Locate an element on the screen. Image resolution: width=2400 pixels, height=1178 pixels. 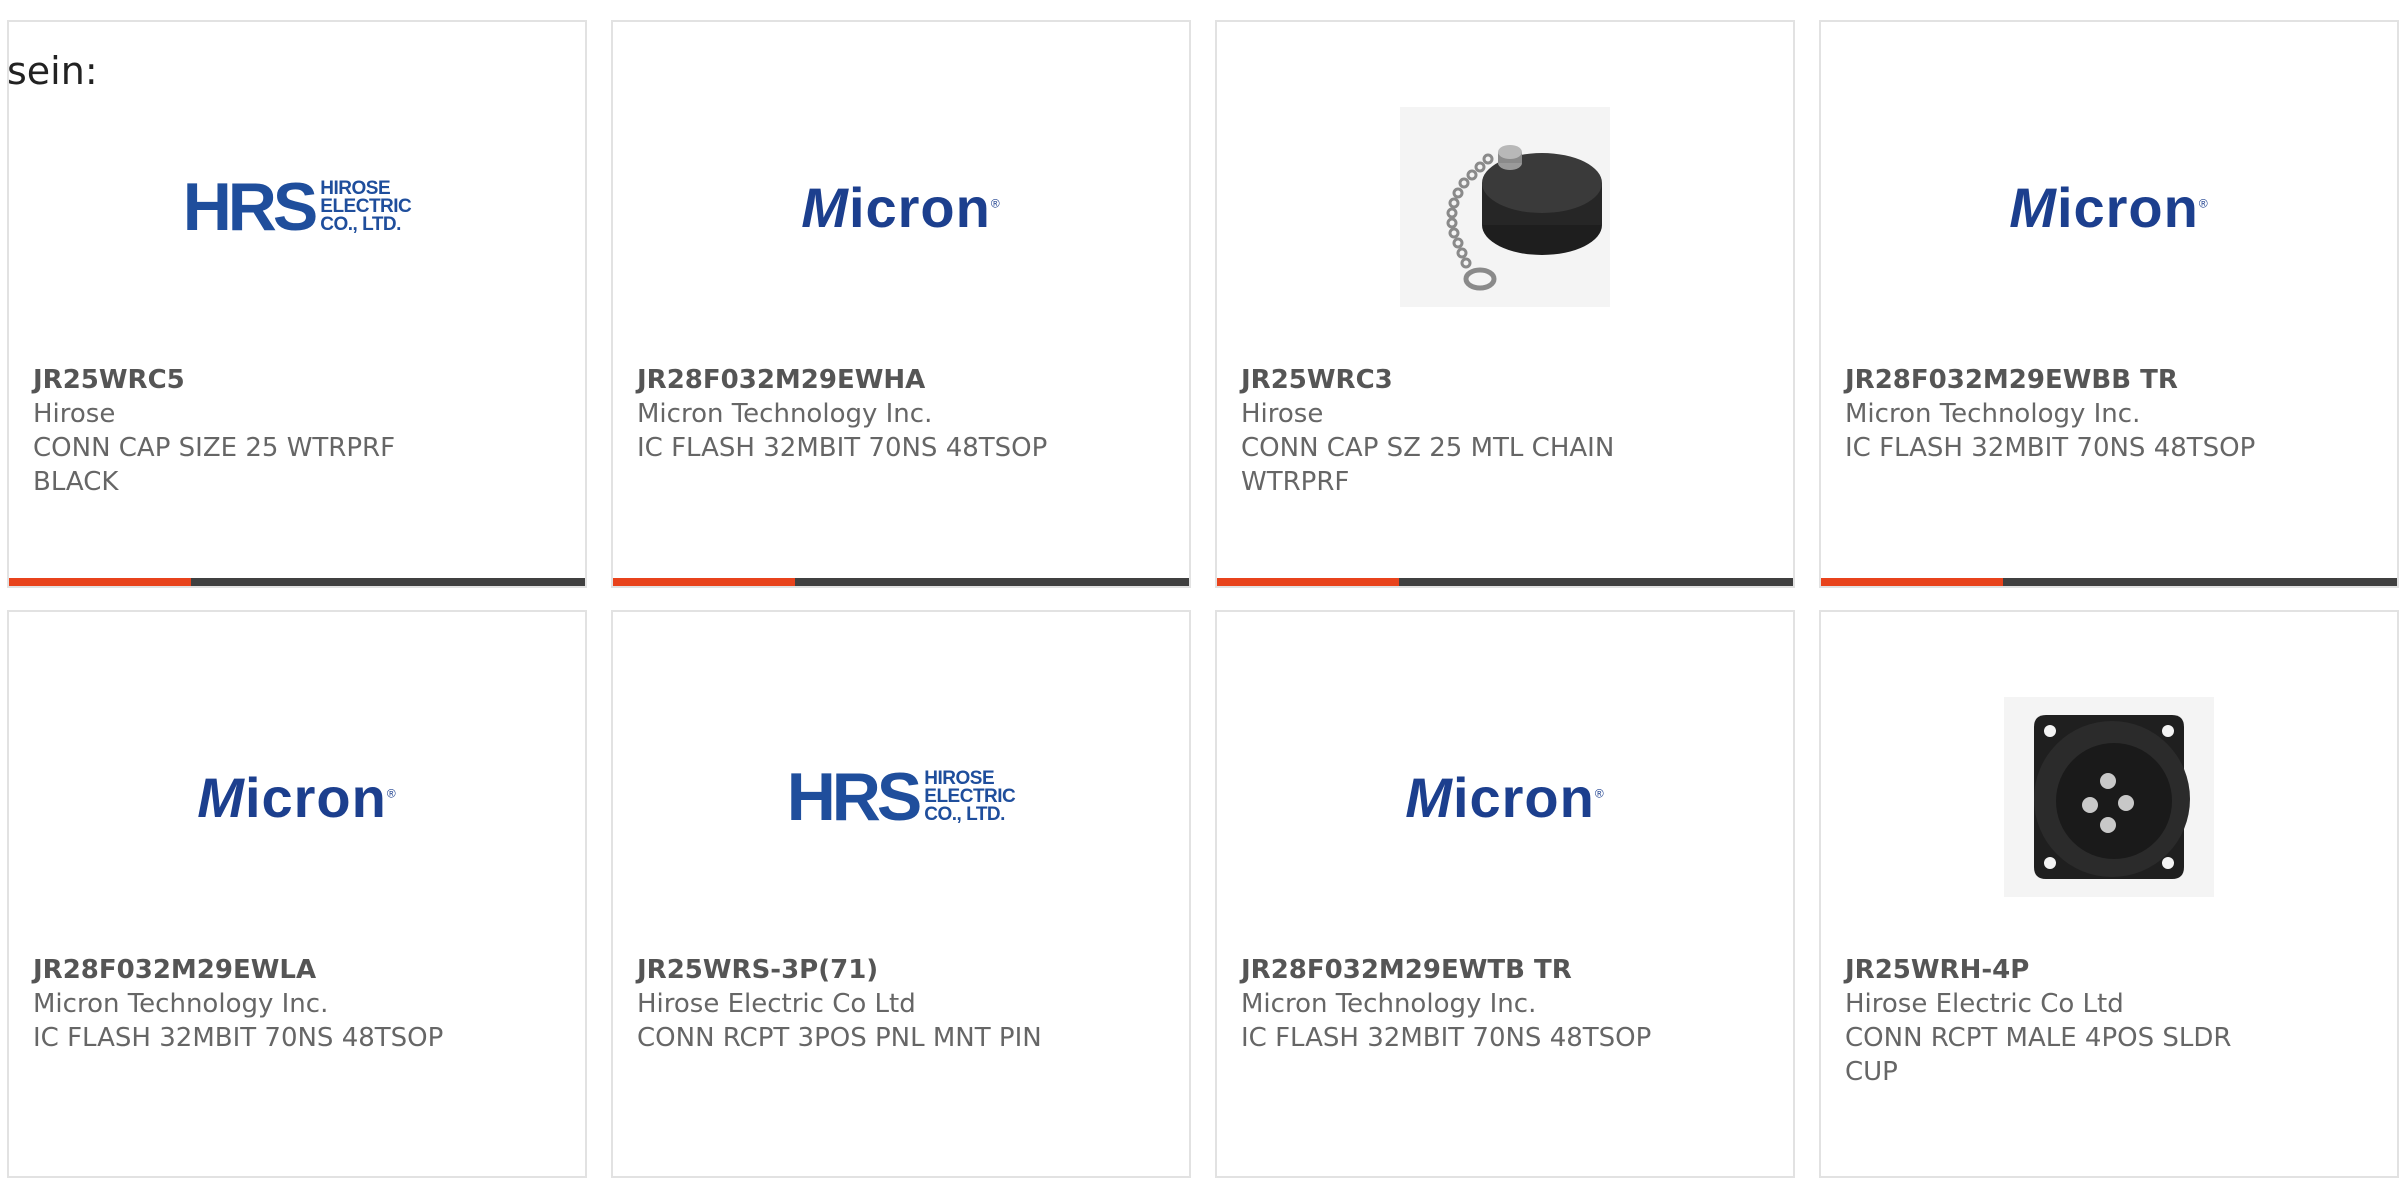
part-number: JR25WRC5 is located at coordinates (297, 380).